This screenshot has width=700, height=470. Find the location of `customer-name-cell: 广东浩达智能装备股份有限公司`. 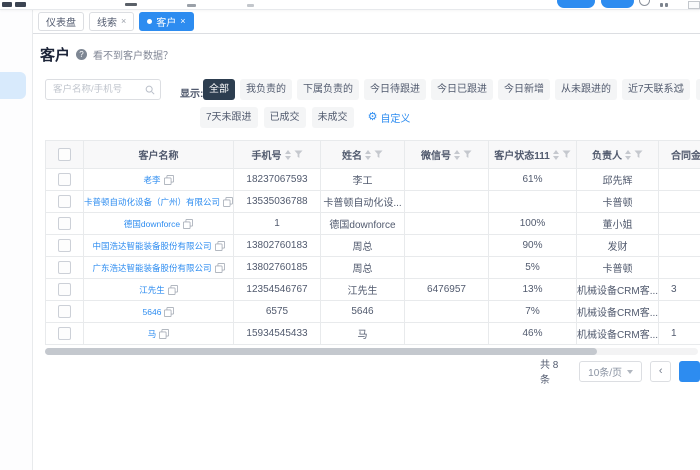

customer-name-cell: 广东浩达智能装备股份有限公司 is located at coordinates (159, 267).